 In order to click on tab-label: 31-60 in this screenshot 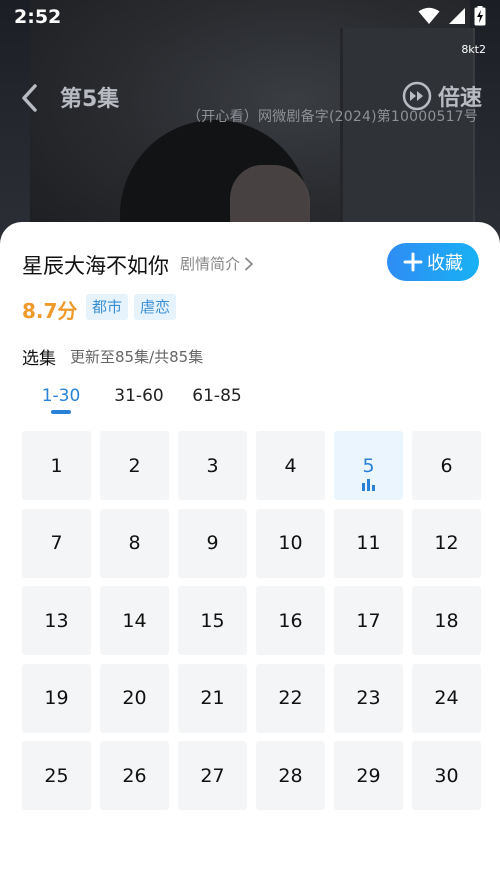, I will do `click(139, 396)`.